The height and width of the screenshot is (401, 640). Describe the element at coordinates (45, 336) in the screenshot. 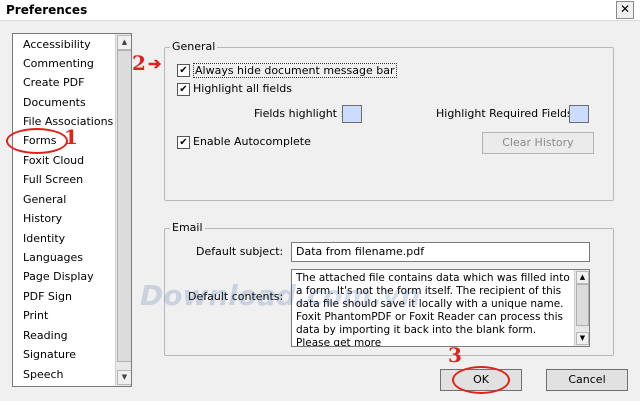

I see `category-item-reading: Reading` at that location.